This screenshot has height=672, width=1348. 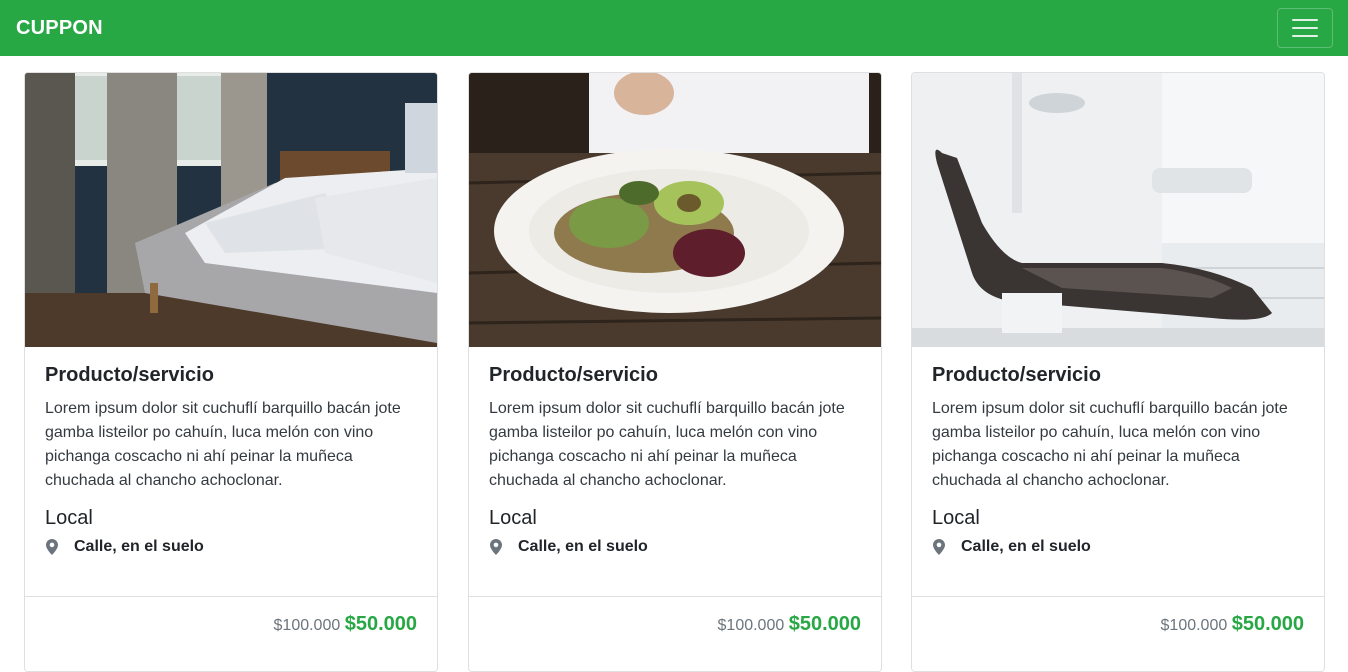 What do you see at coordinates (1305, 28) in the screenshot?
I see `navbar-toggle-button` at bounding box center [1305, 28].